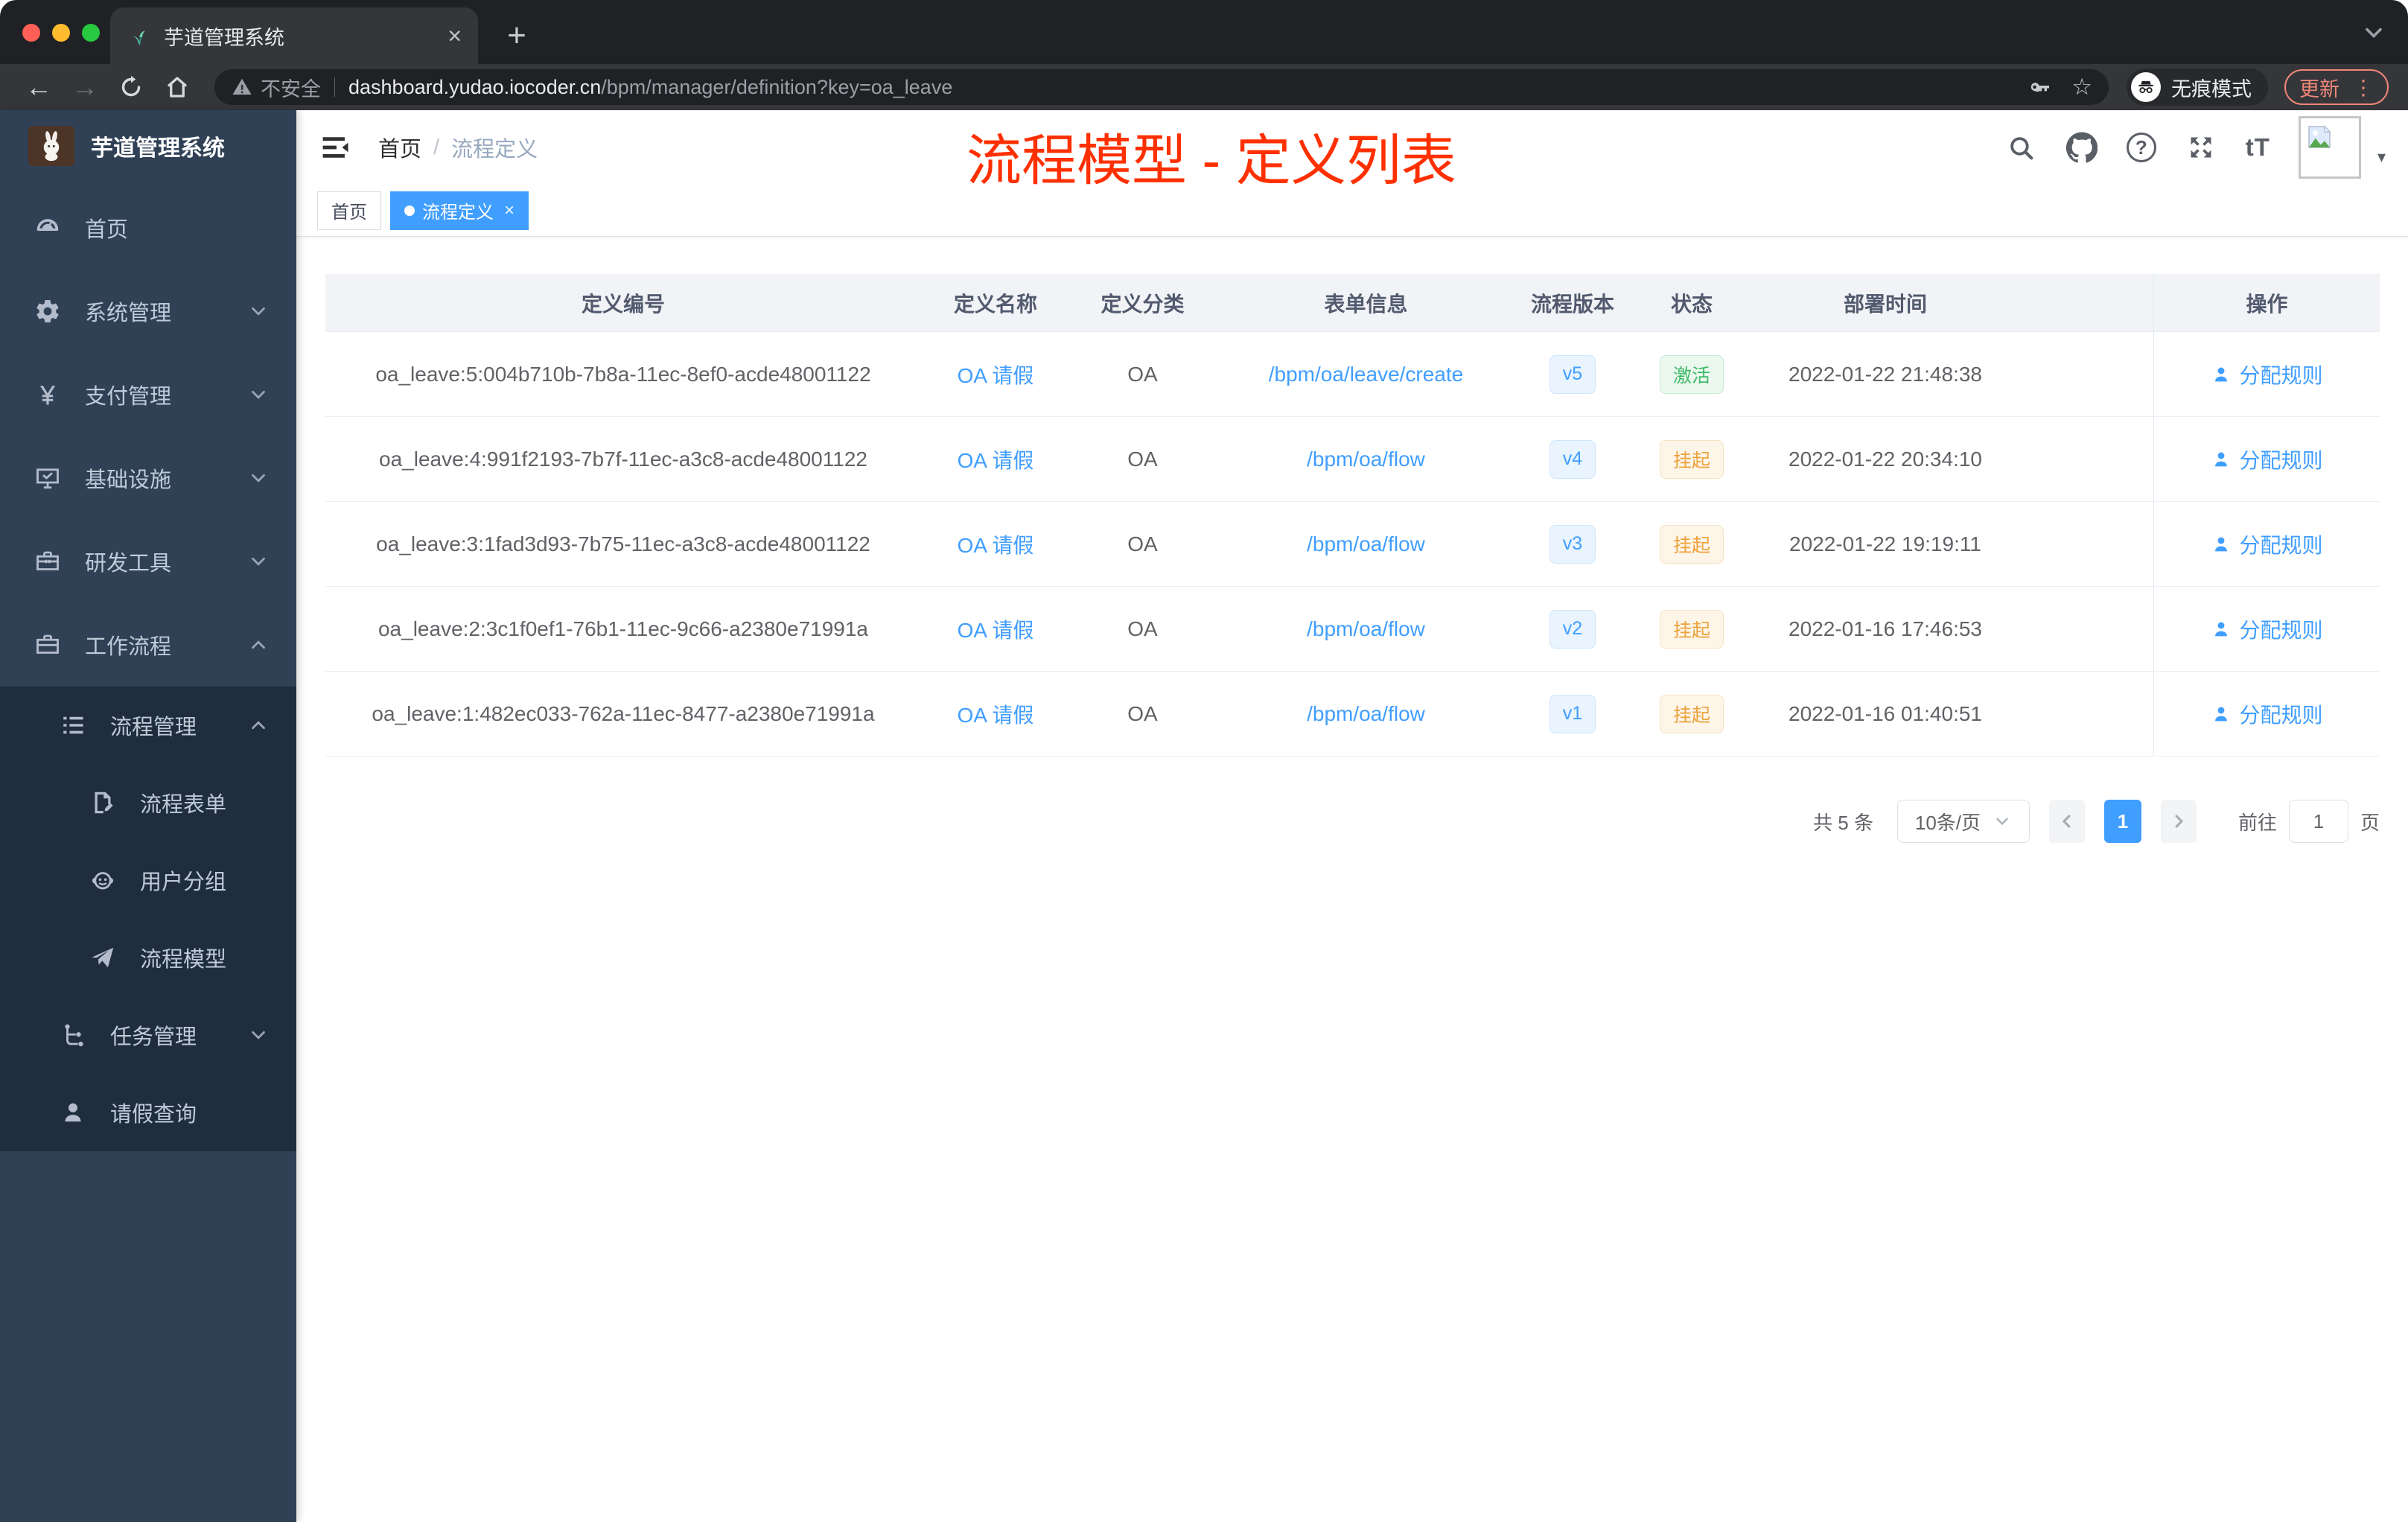 This screenshot has width=2408, height=1522. What do you see at coordinates (148, 645) in the screenshot?
I see `sidebar-item-工作流程: 工作流程` at bounding box center [148, 645].